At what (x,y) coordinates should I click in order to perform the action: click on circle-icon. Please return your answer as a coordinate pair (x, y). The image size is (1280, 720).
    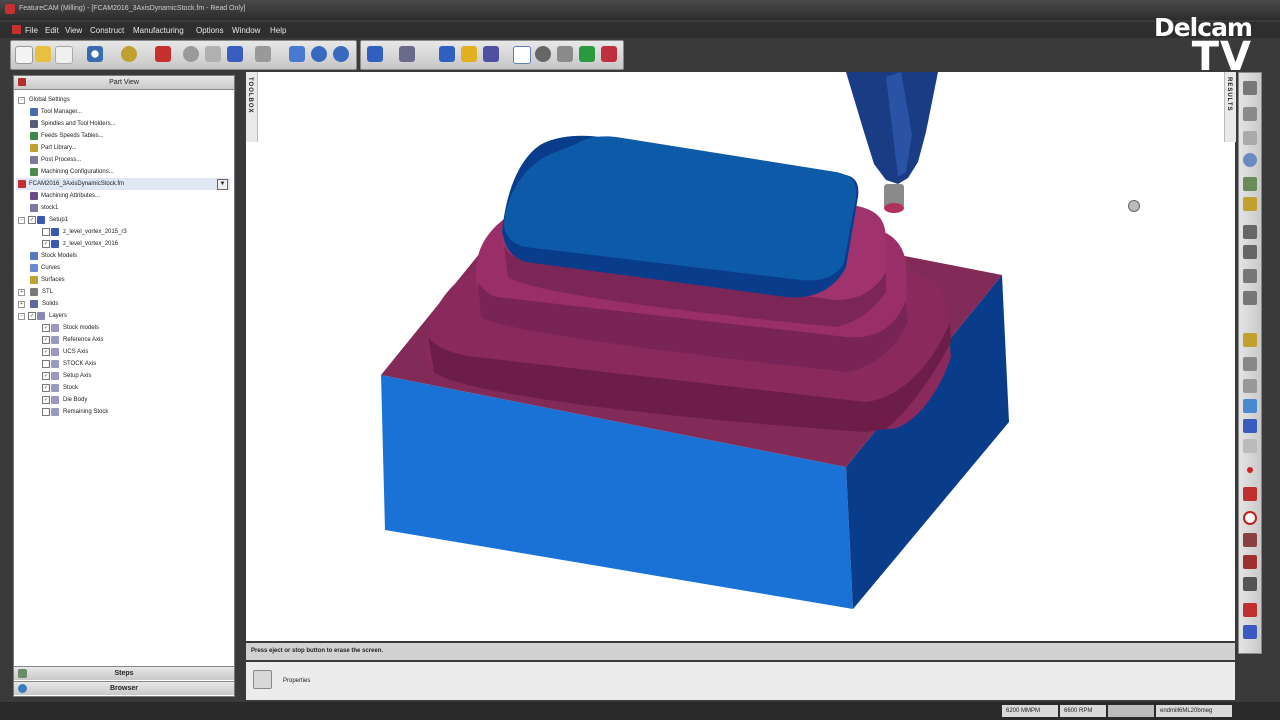
    Looking at the image, I should click on (1250, 518).